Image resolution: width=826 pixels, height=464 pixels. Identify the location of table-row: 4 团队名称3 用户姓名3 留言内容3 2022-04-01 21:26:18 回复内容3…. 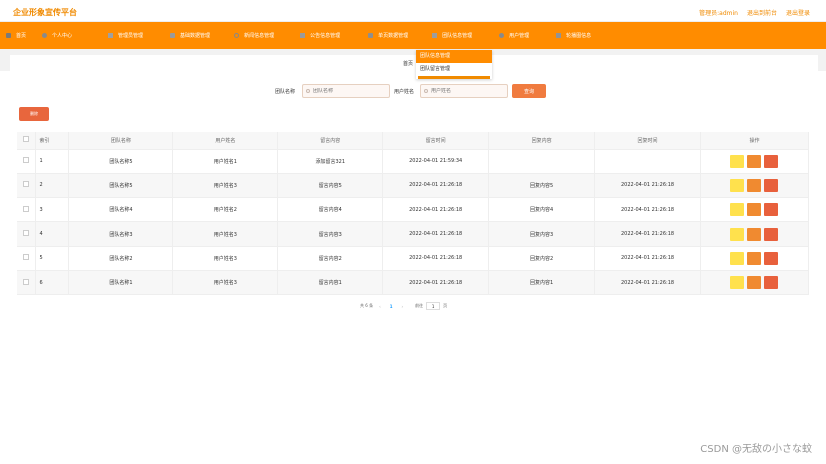
(413, 234).